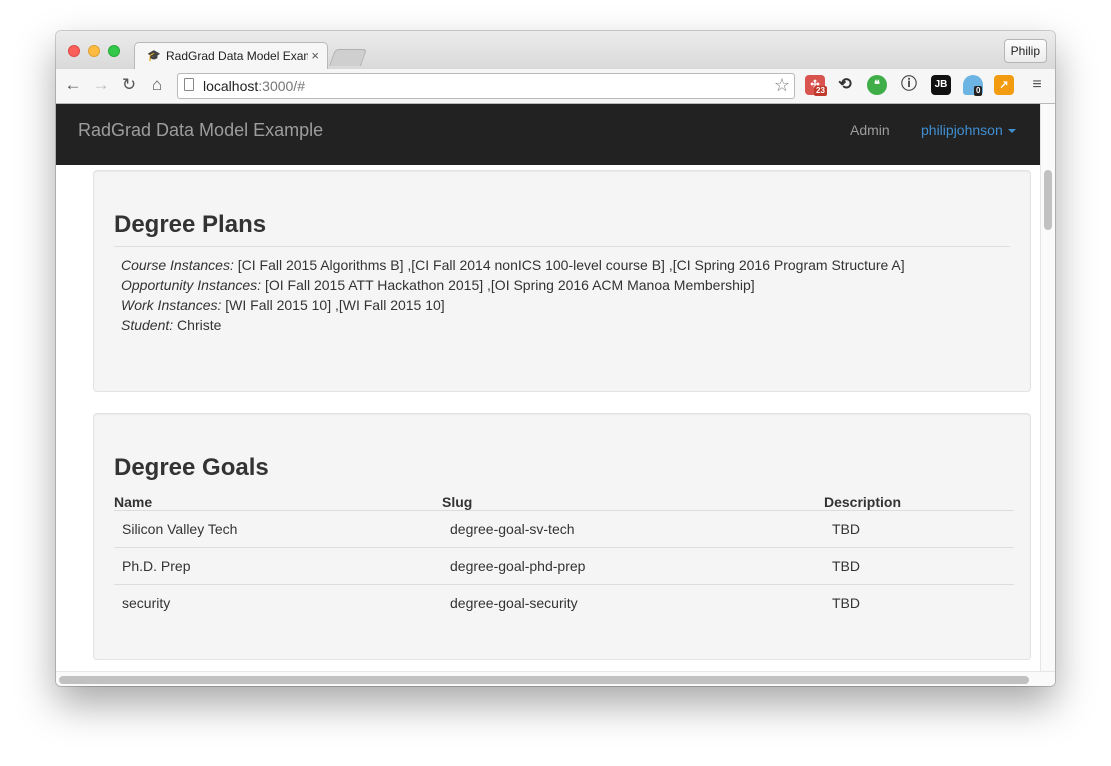  Describe the element at coordinates (315, 55) in the screenshot. I see `close-tab-icon: ×` at that location.